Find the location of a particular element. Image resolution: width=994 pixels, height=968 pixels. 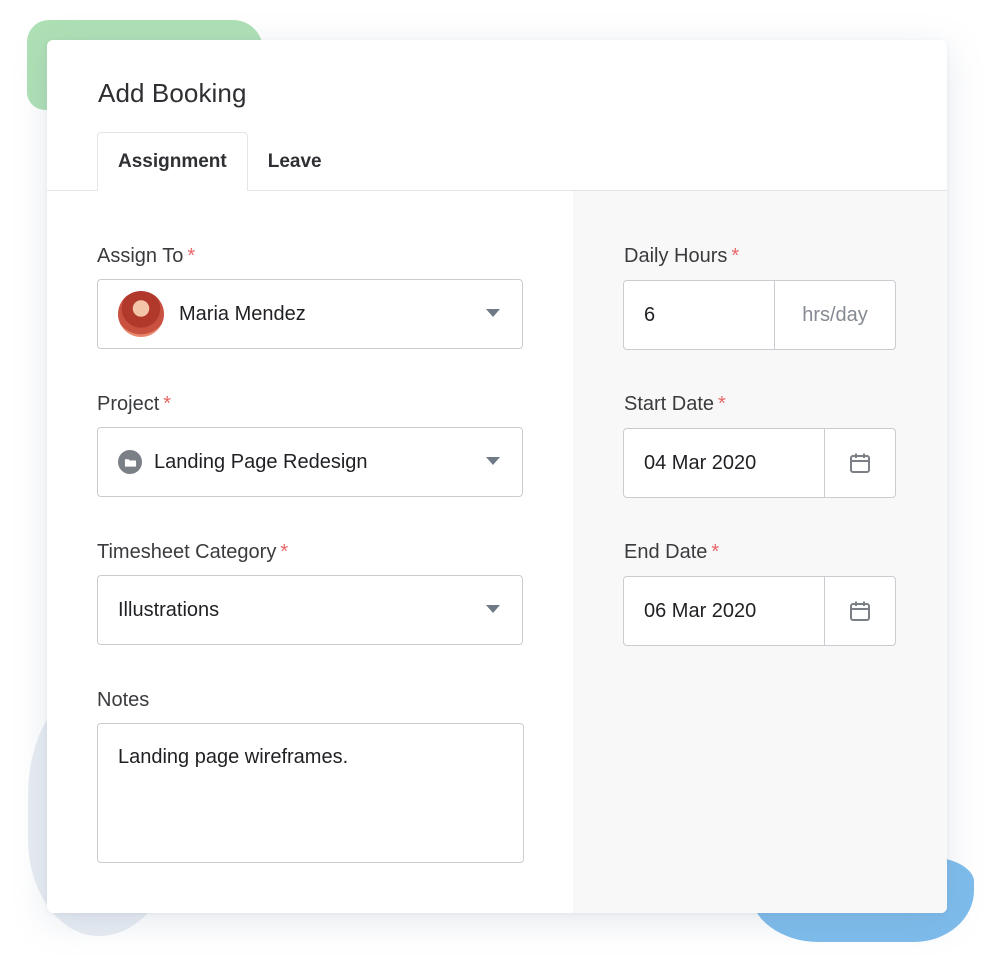

tab-assignment: Assignment is located at coordinates (172, 161).